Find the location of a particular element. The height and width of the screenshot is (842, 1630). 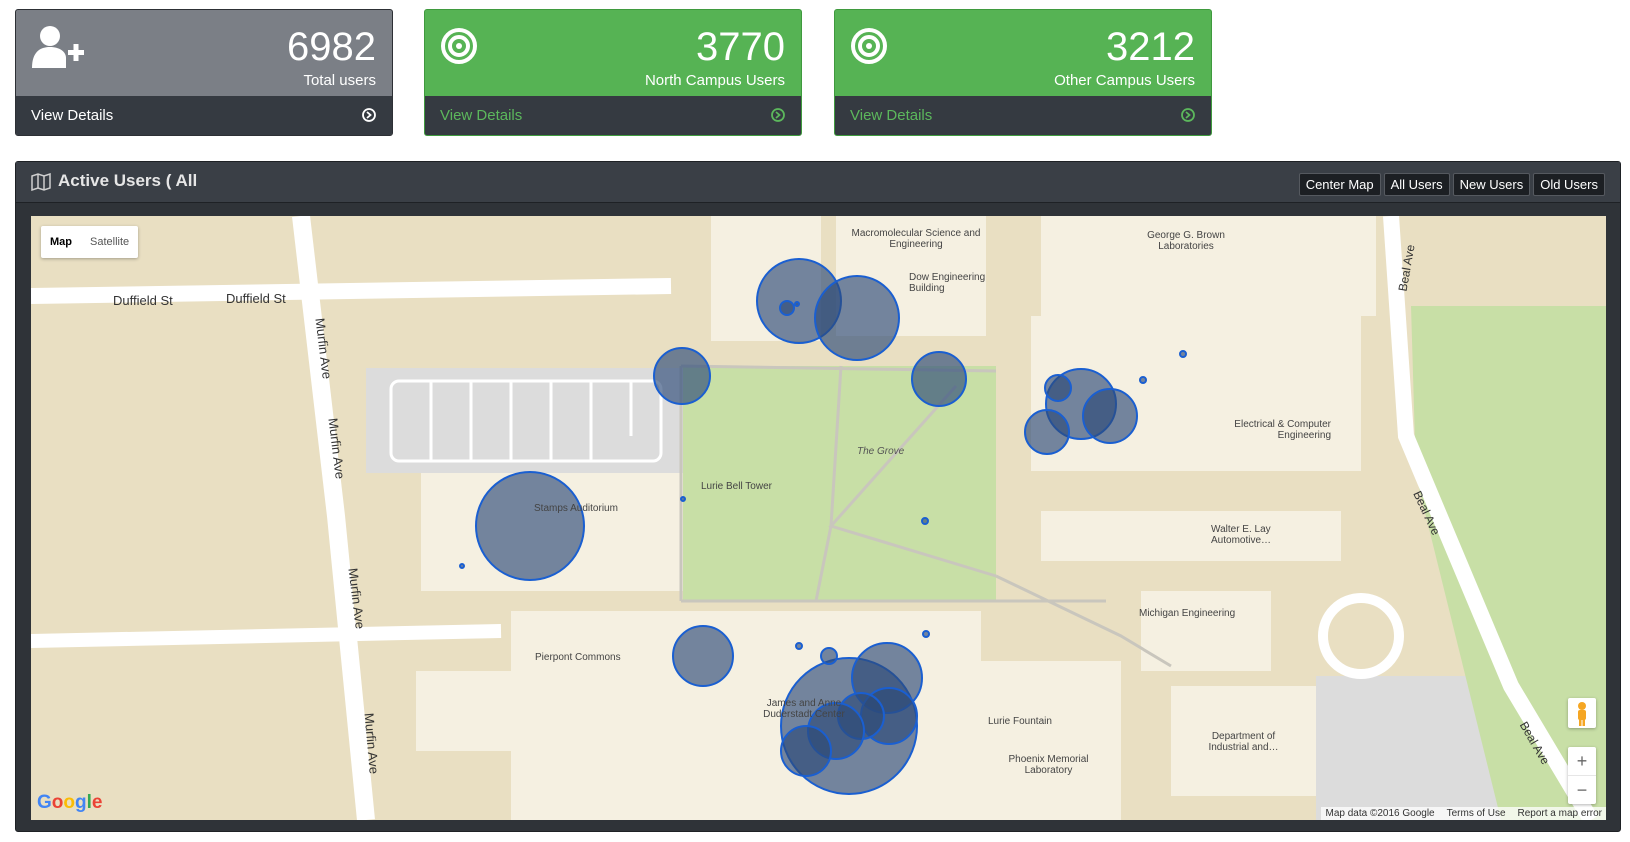

zoom-in-button: + is located at coordinates (1582, 761).